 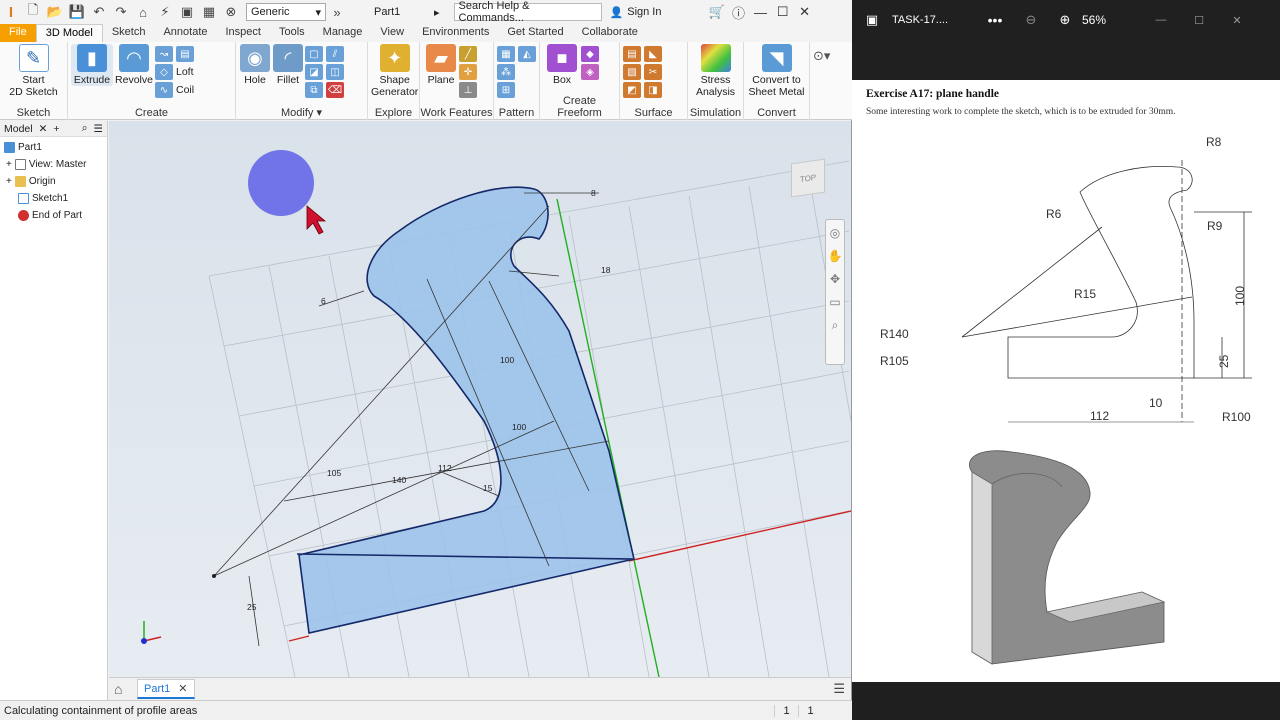 I want to click on shell-icon: ▢, so click(x=314, y=54).